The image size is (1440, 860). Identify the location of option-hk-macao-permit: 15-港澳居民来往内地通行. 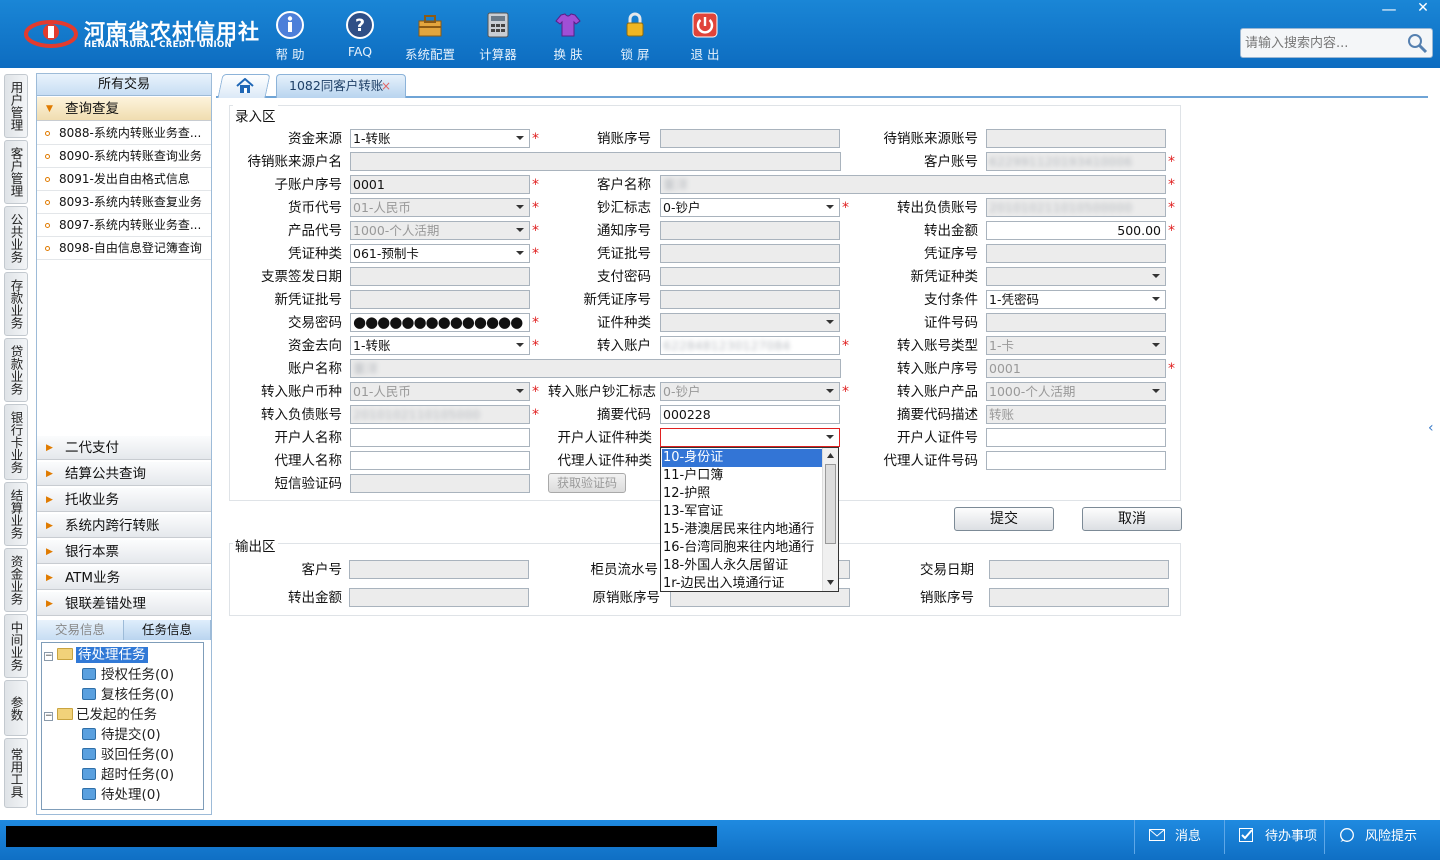
(743, 530).